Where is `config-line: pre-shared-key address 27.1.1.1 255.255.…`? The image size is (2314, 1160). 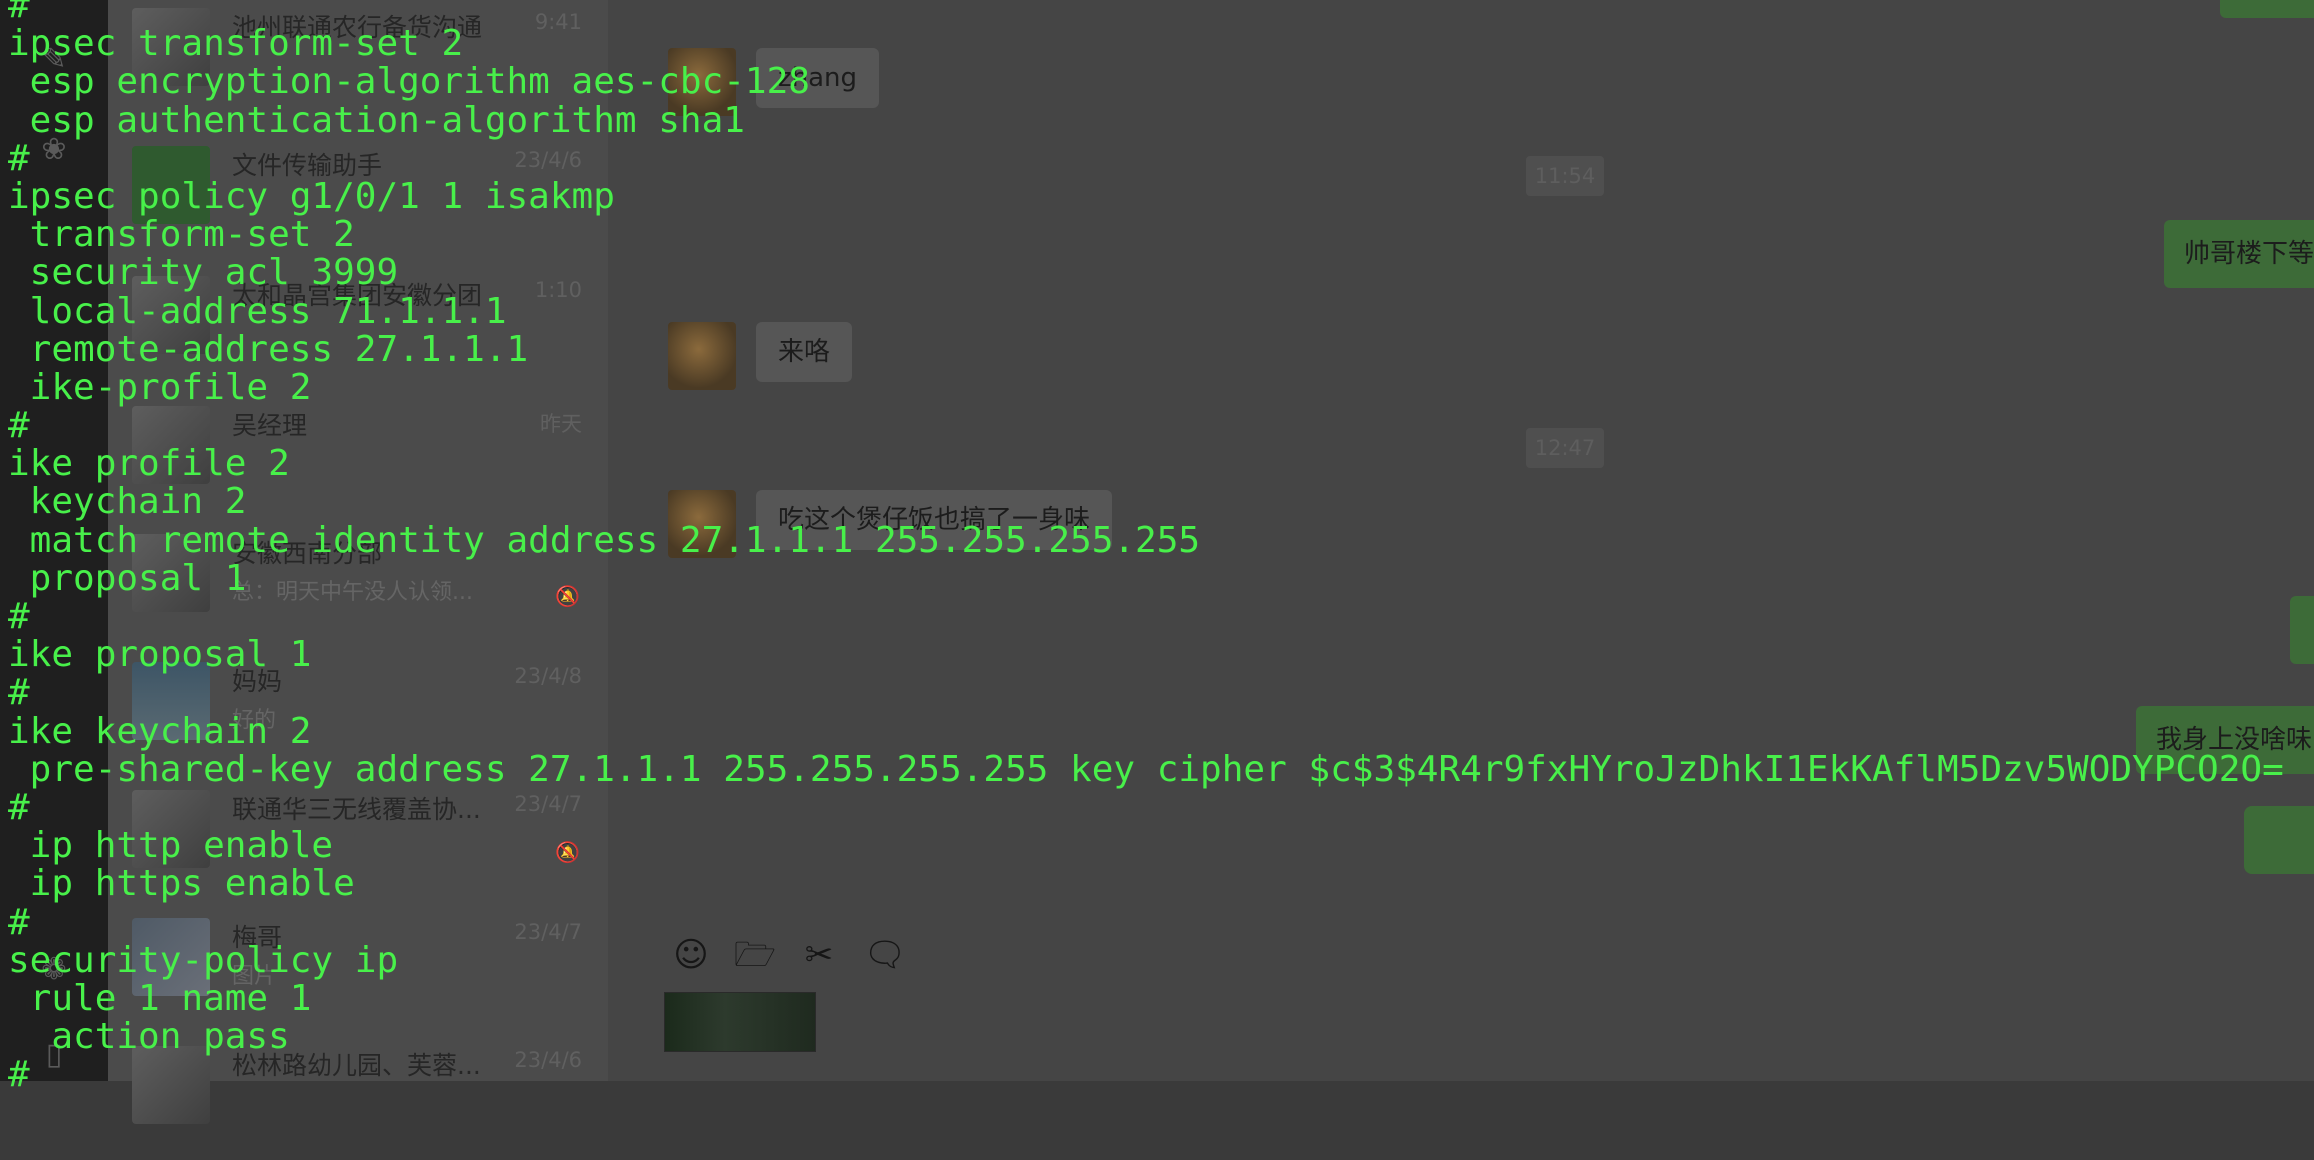
config-line: pre-shared-key address 27.1.1.1 255.255.… is located at coordinates (1146, 769).